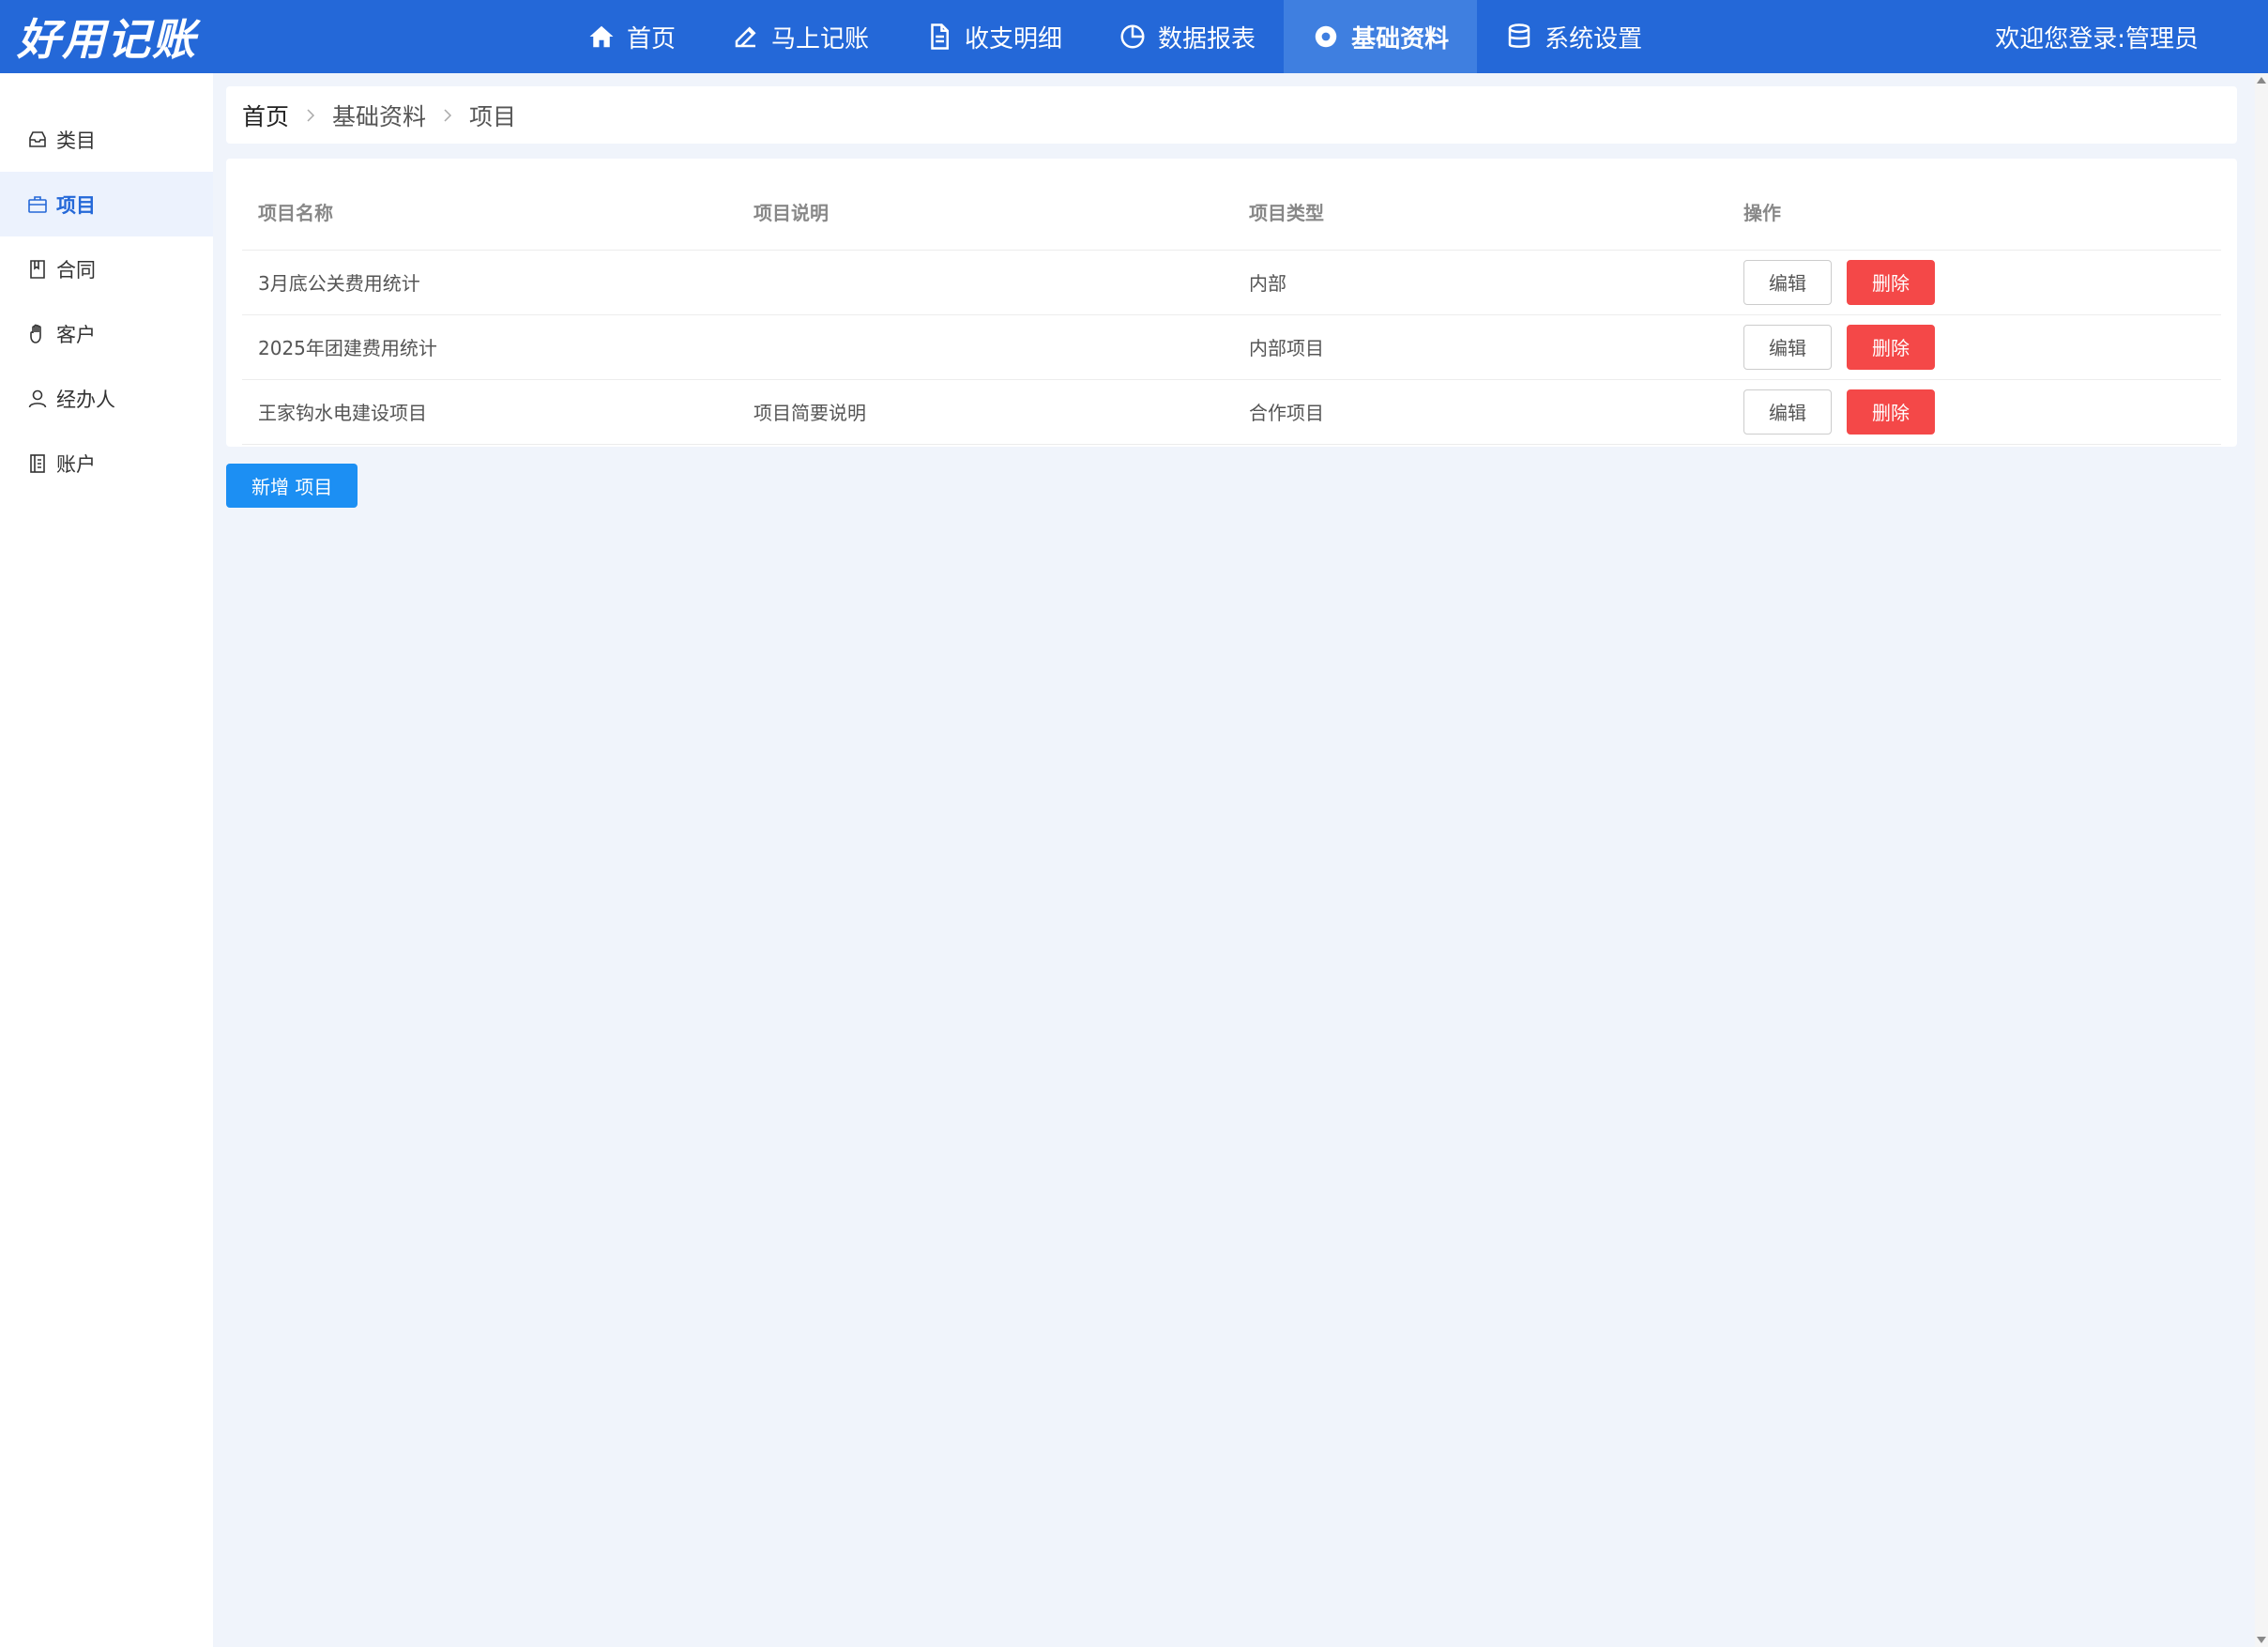  I want to click on sidebar-item-customer: 客户, so click(106, 333).